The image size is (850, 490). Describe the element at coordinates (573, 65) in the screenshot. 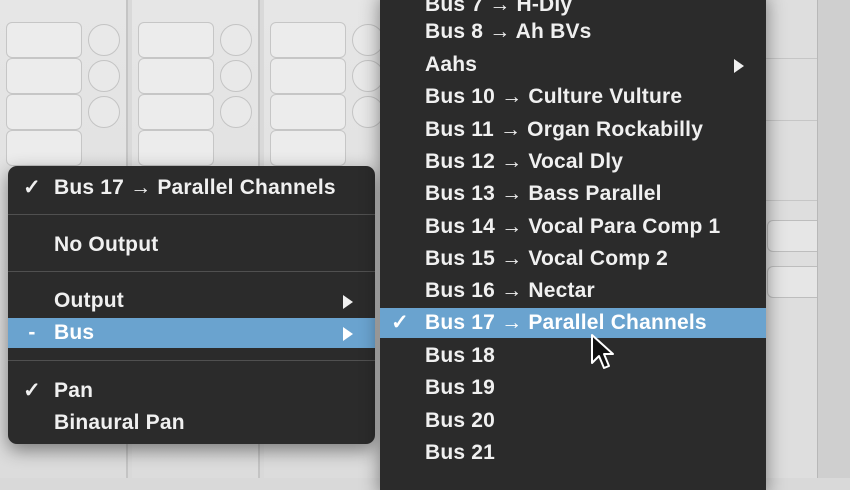

I see `bus-menu-item-aahs: Aahs` at that location.